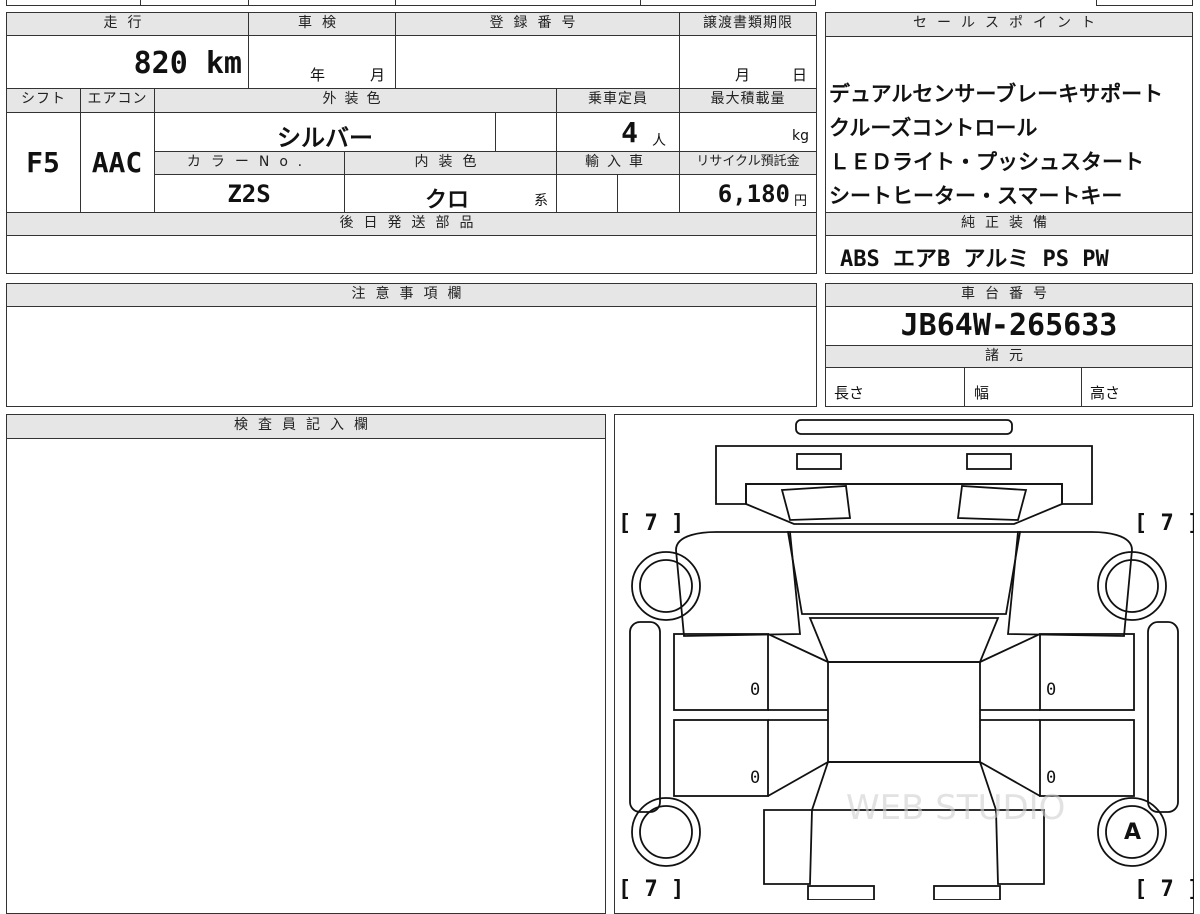 The height and width of the screenshot is (914, 1200). Describe the element at coordinates (996, 94) in the screenshot. I see `sales-point-line-1: デュアルセンサーブレーキサポート` at that location.